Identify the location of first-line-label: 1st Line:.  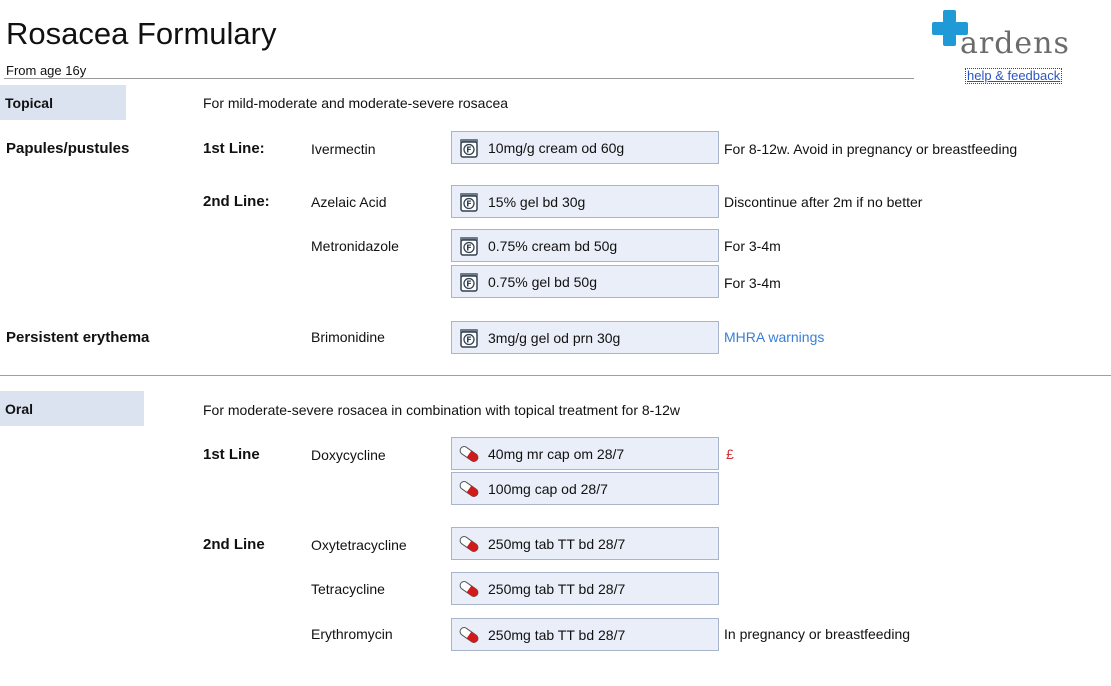
(234, 148).